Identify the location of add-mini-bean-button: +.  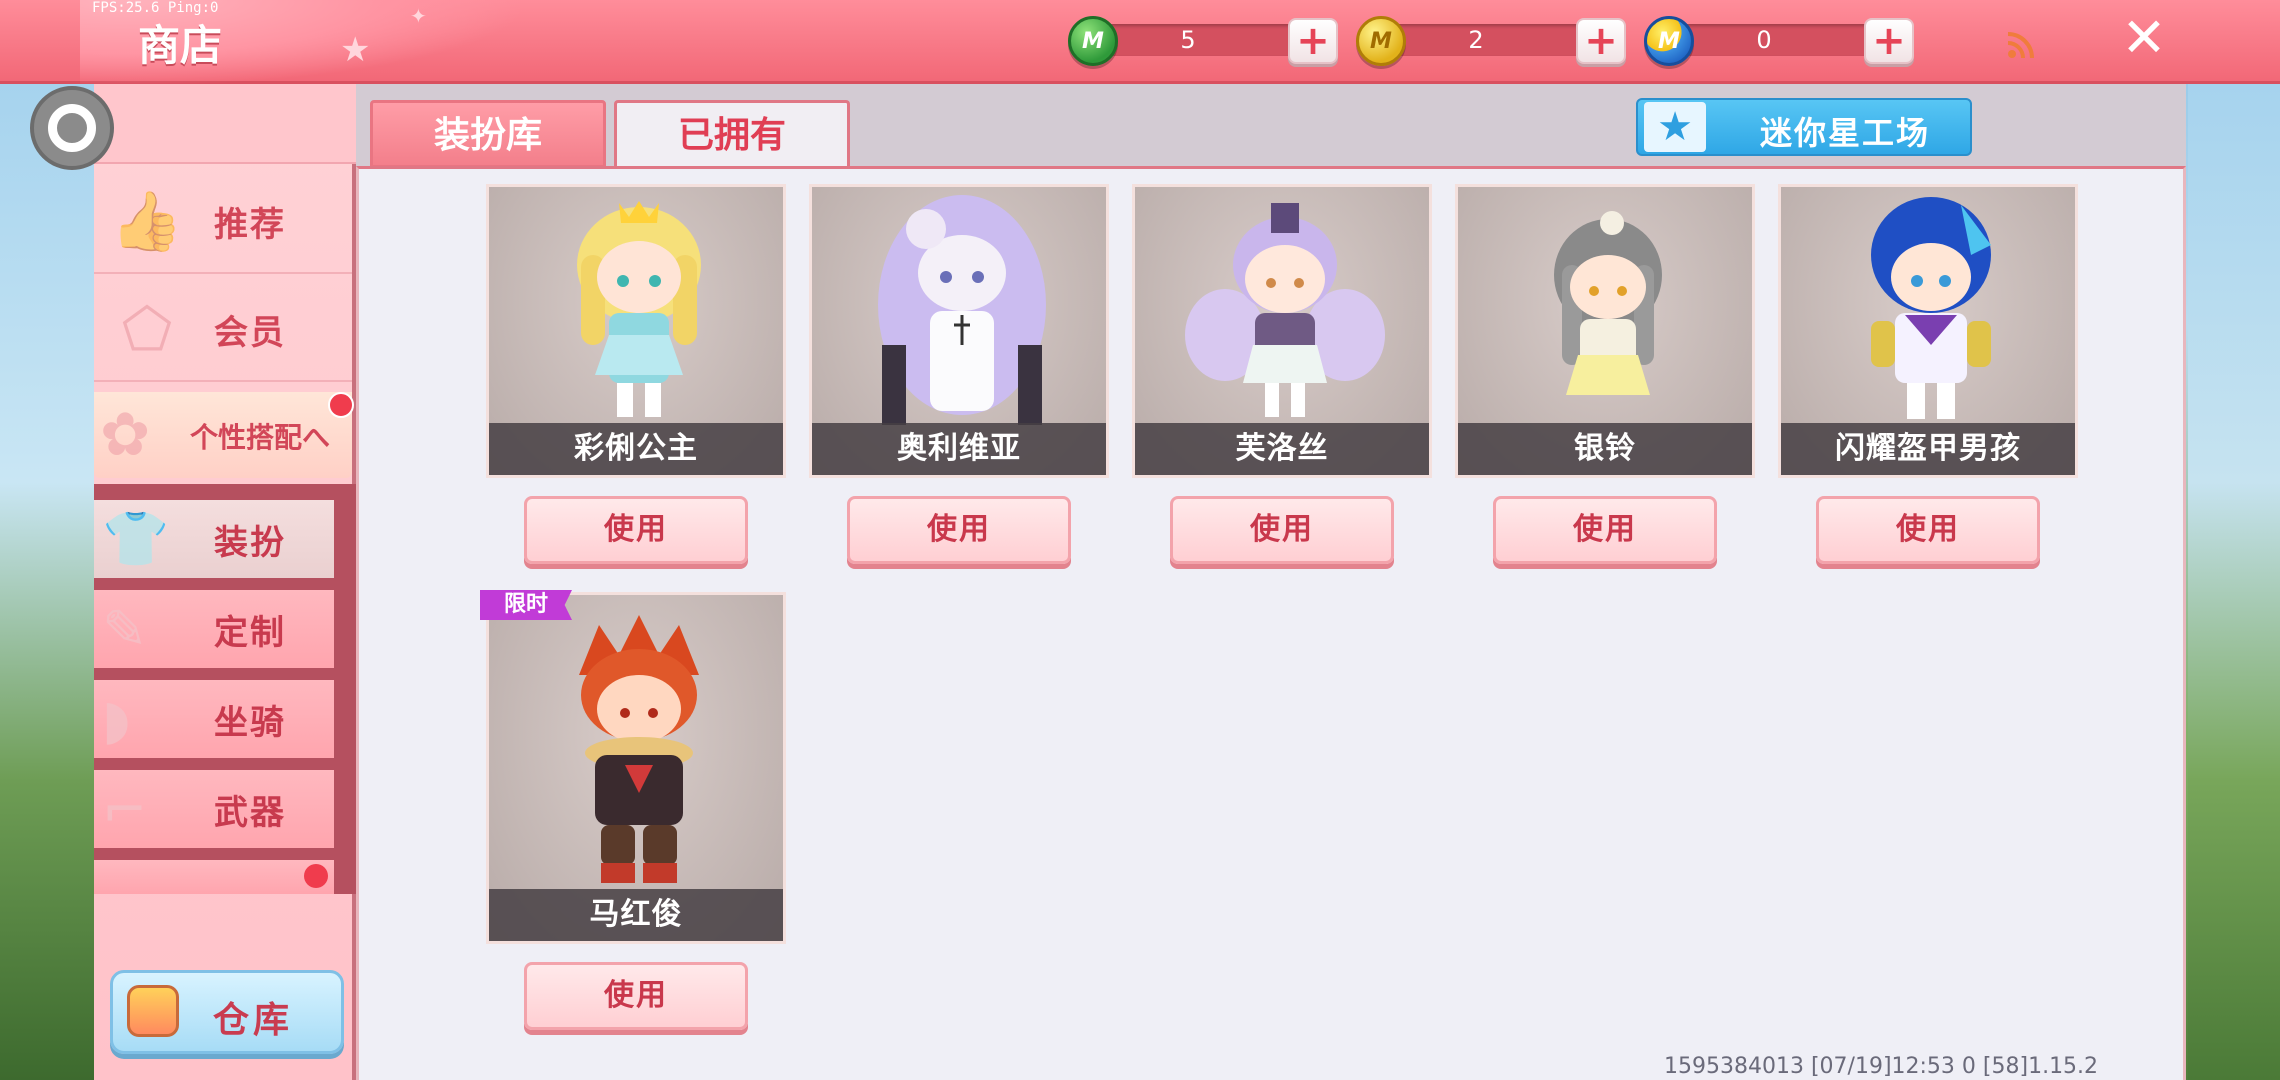
(1313, 41).